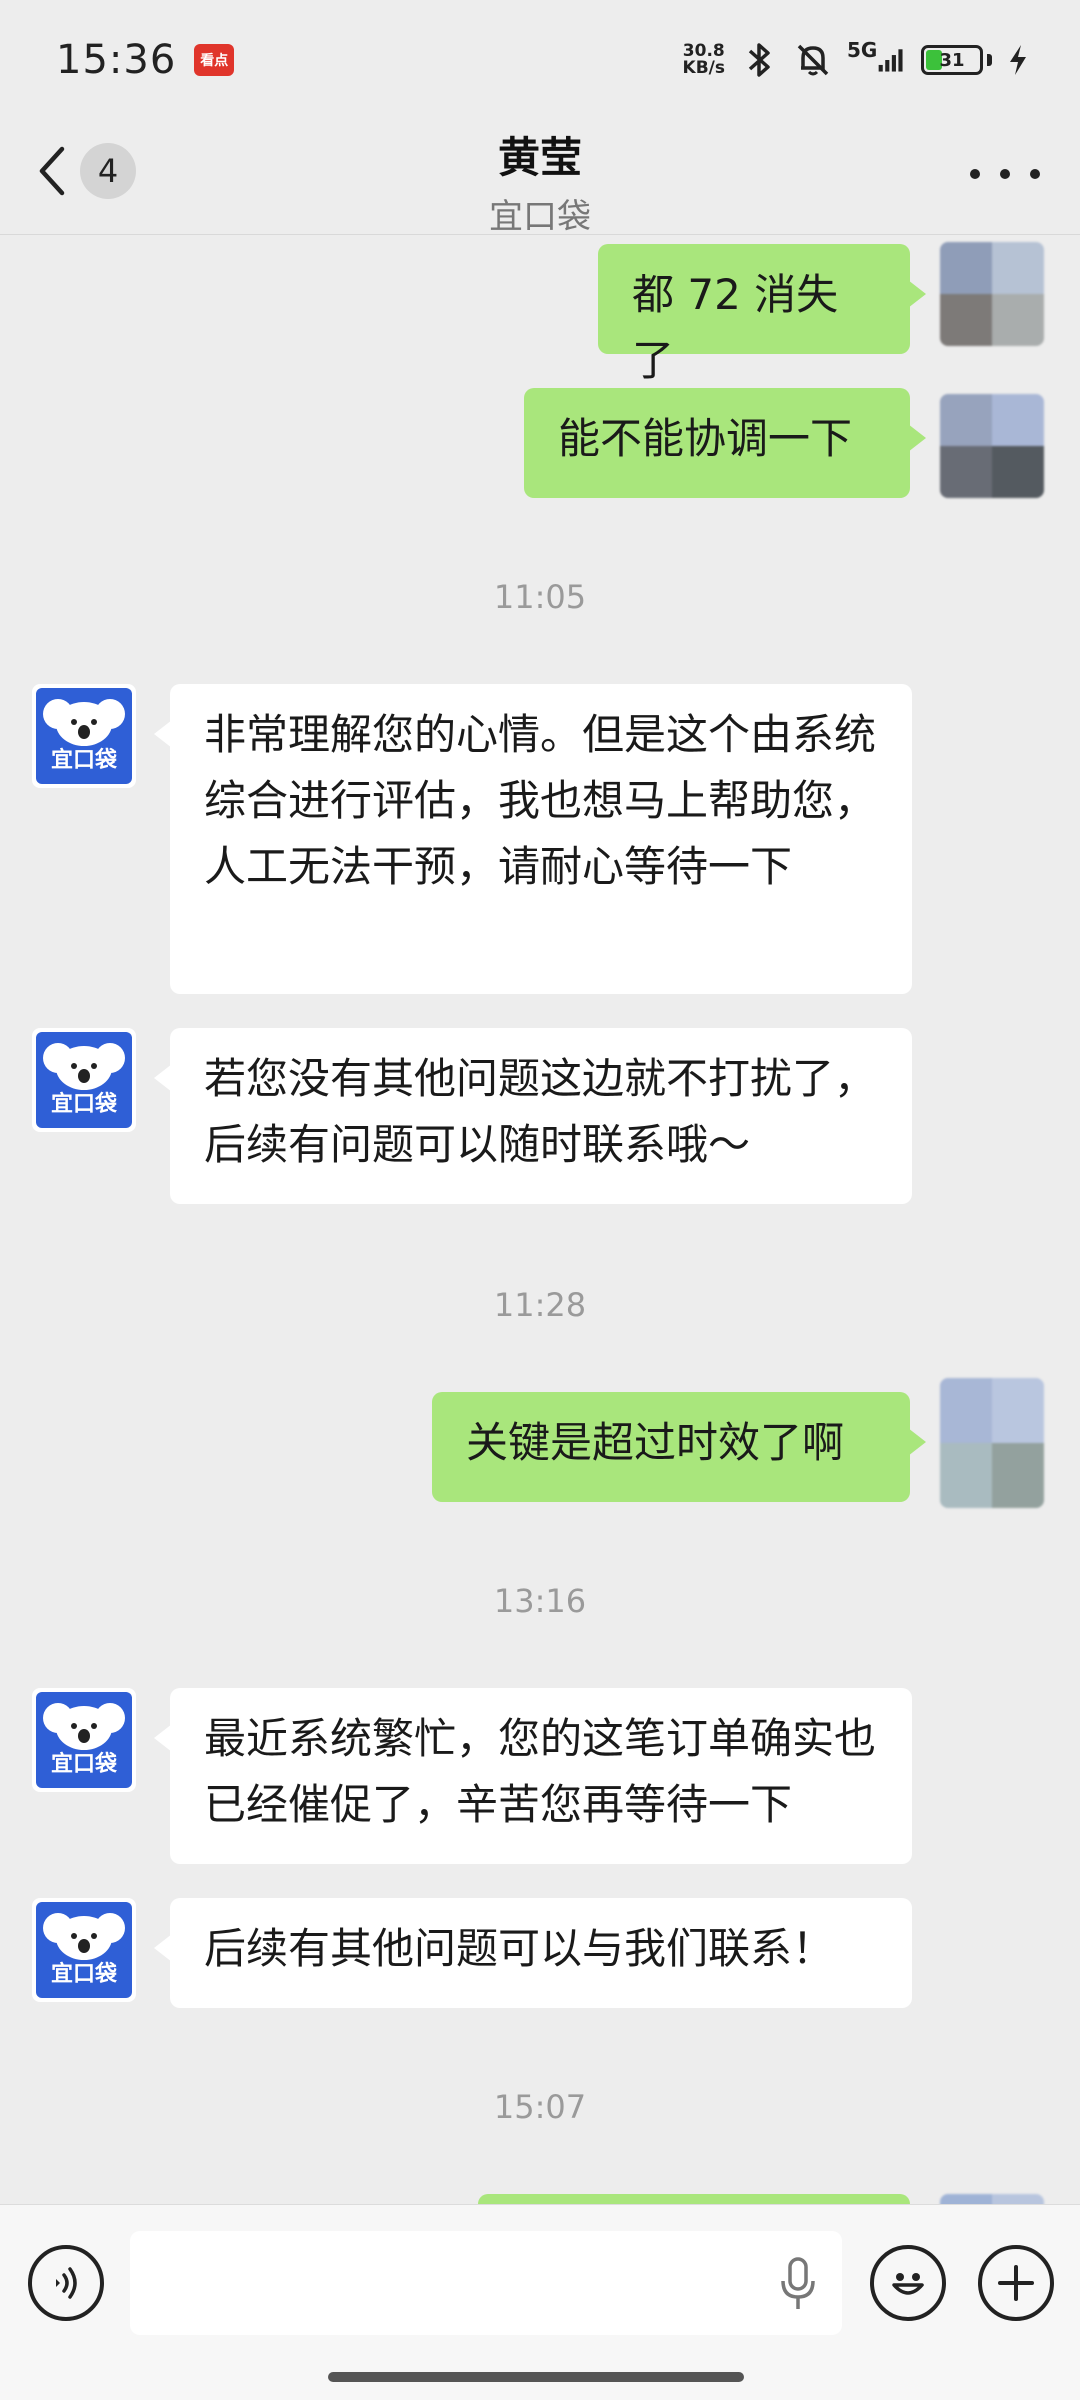 This screenshot has height=2400, width=1080. I want to click on plus-icon, so click(1016, 2283).